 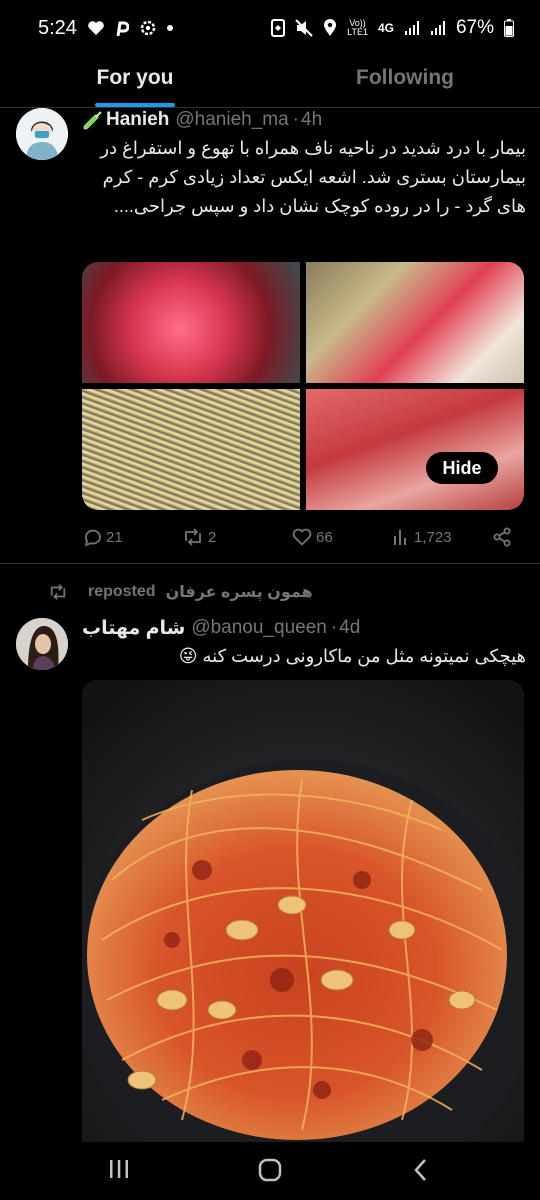 I want to click on display-name: Hanieh, so click(x=137, y=120).